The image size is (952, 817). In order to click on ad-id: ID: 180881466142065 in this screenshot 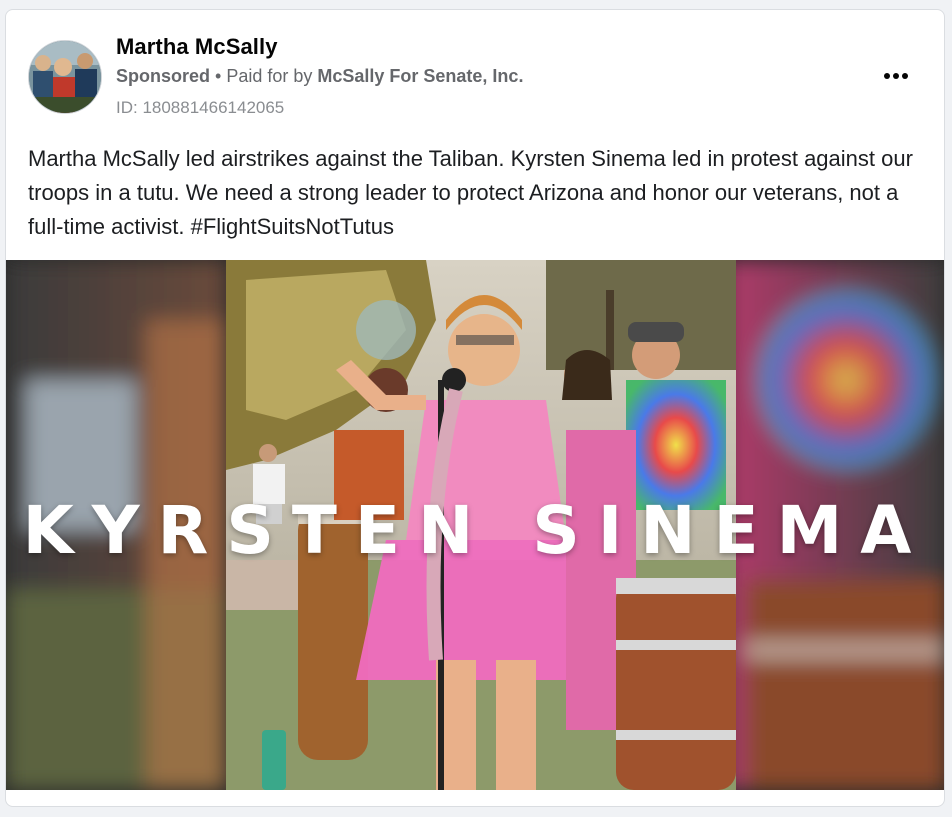, I will do `click(200, 107)`.